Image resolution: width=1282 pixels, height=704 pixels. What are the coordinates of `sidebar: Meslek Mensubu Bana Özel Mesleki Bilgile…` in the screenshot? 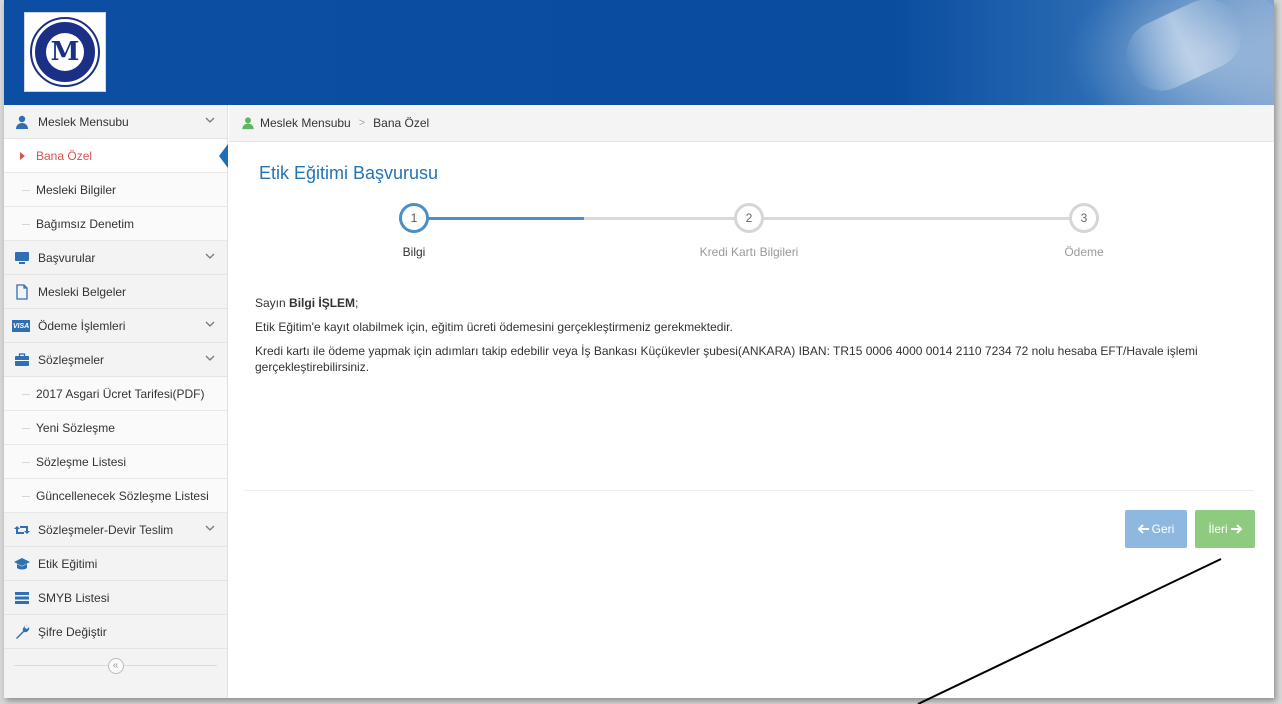 It's located at (116, 401).